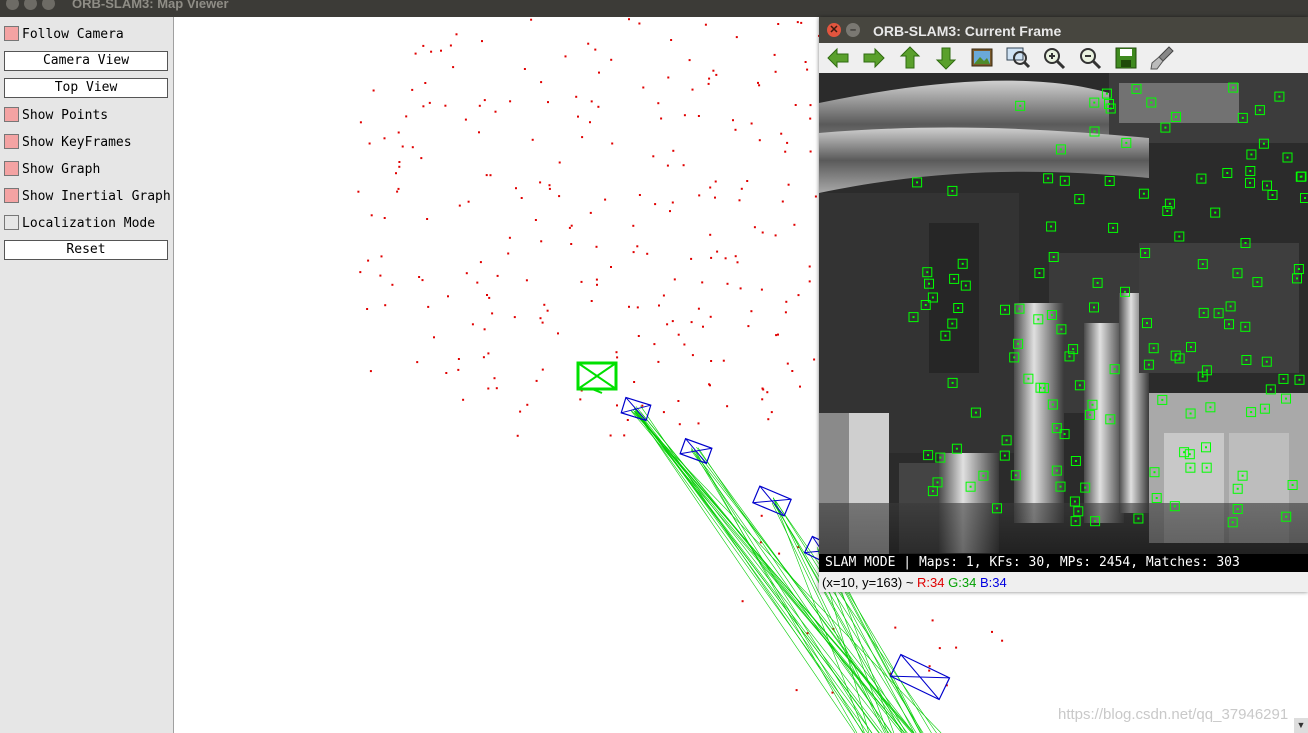  I want to click on image-icon, so click(982, 58).